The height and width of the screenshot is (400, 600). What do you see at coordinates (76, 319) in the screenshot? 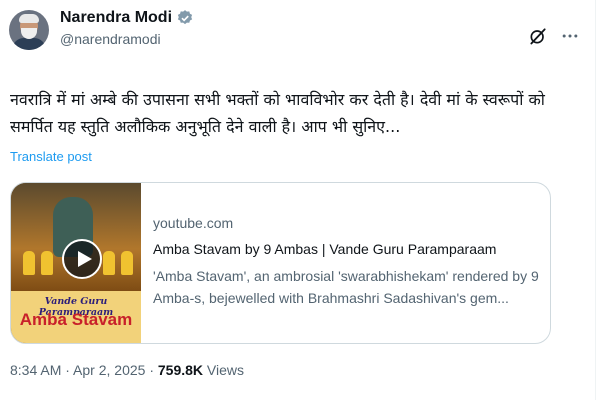
I see `thumbnail-banner-line2: Amba Stavam` at bounding box center [76, 319].